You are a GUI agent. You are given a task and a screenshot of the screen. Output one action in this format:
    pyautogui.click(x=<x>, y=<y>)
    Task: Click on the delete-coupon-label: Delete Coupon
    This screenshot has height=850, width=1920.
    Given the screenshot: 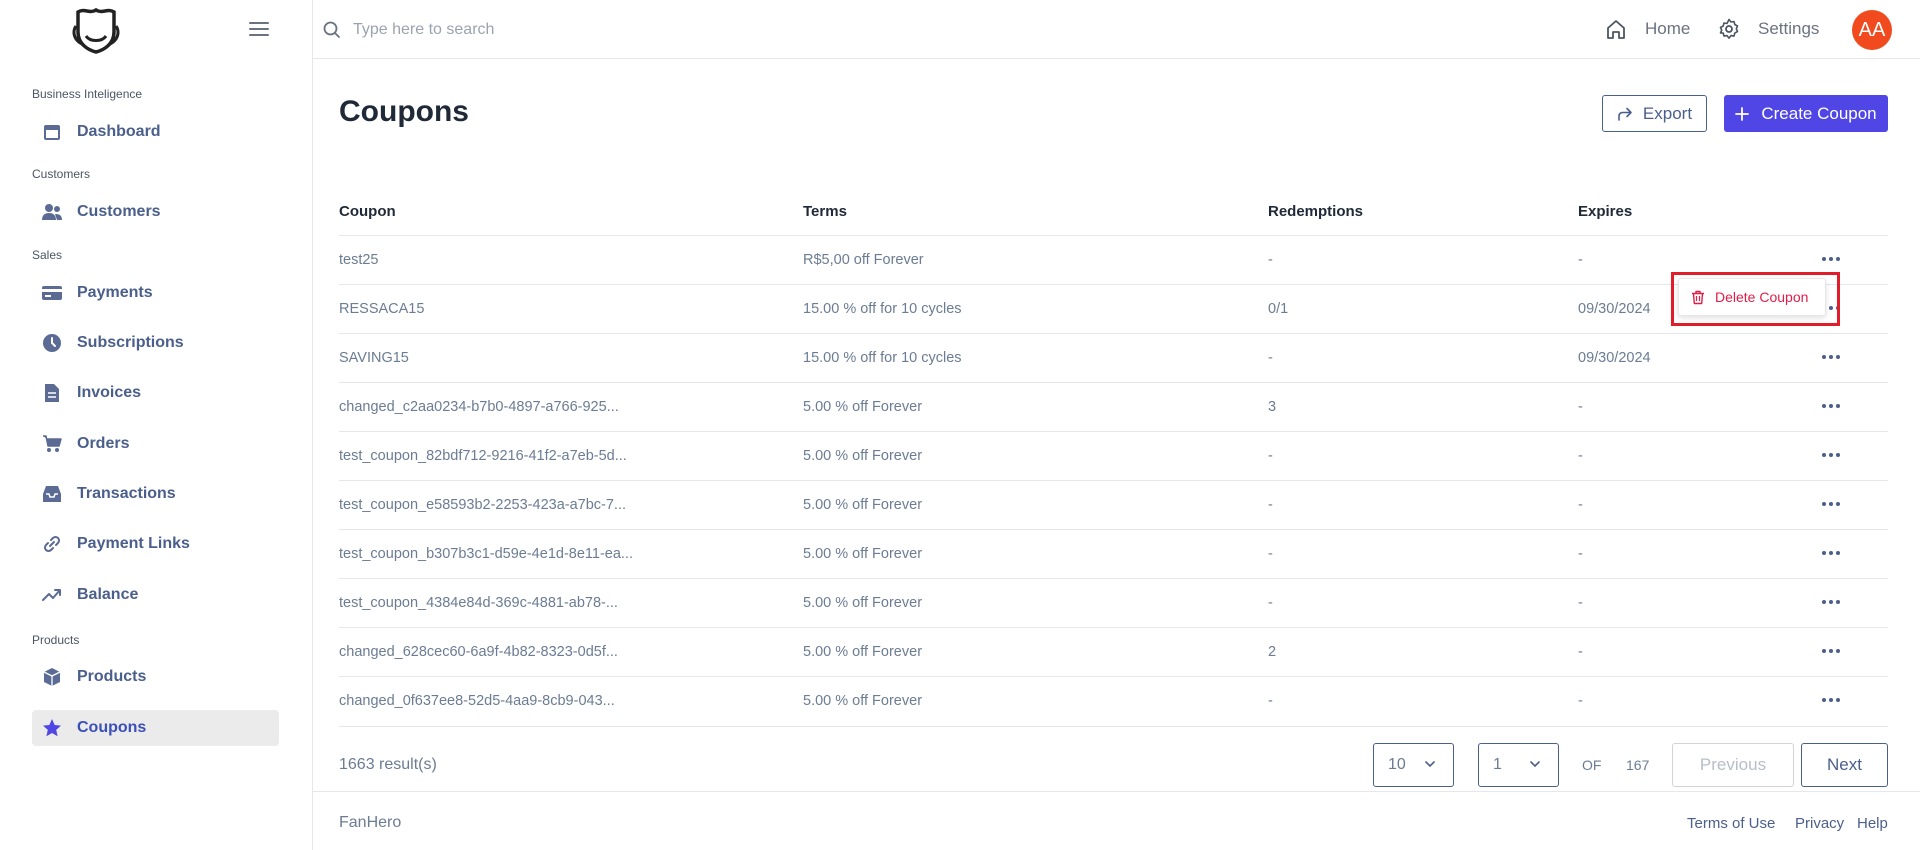 What is the action you would take?
    pyautogui.click(x=1762, y=297)
    